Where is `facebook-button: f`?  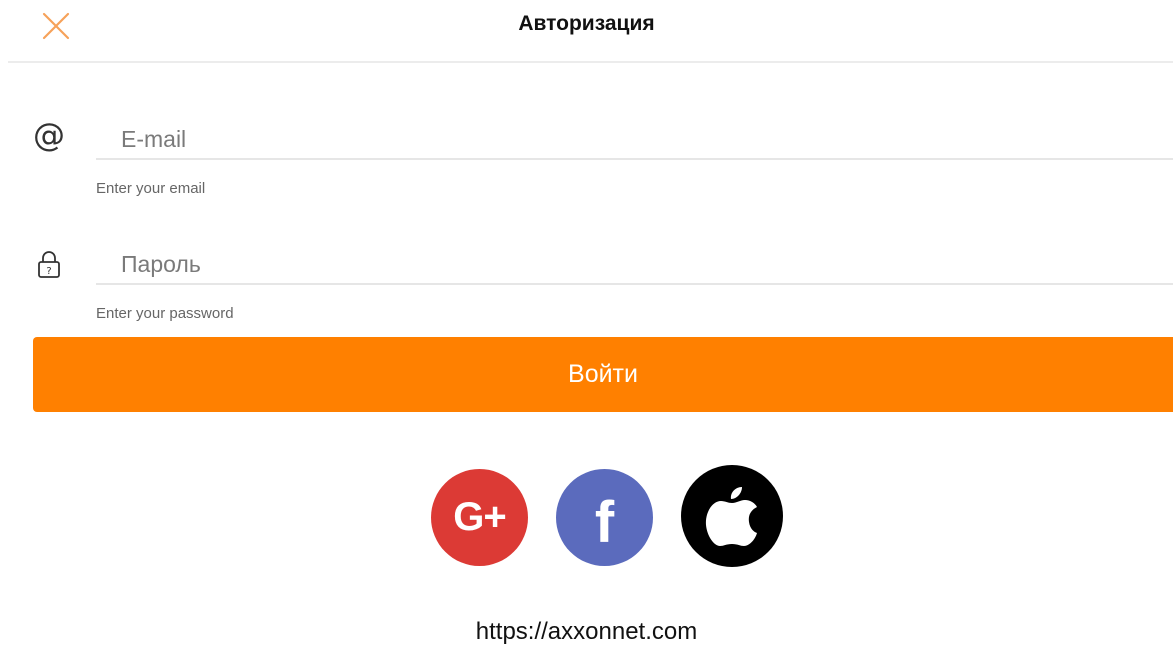
facebook-button: f is located at coordinates (604, 517).